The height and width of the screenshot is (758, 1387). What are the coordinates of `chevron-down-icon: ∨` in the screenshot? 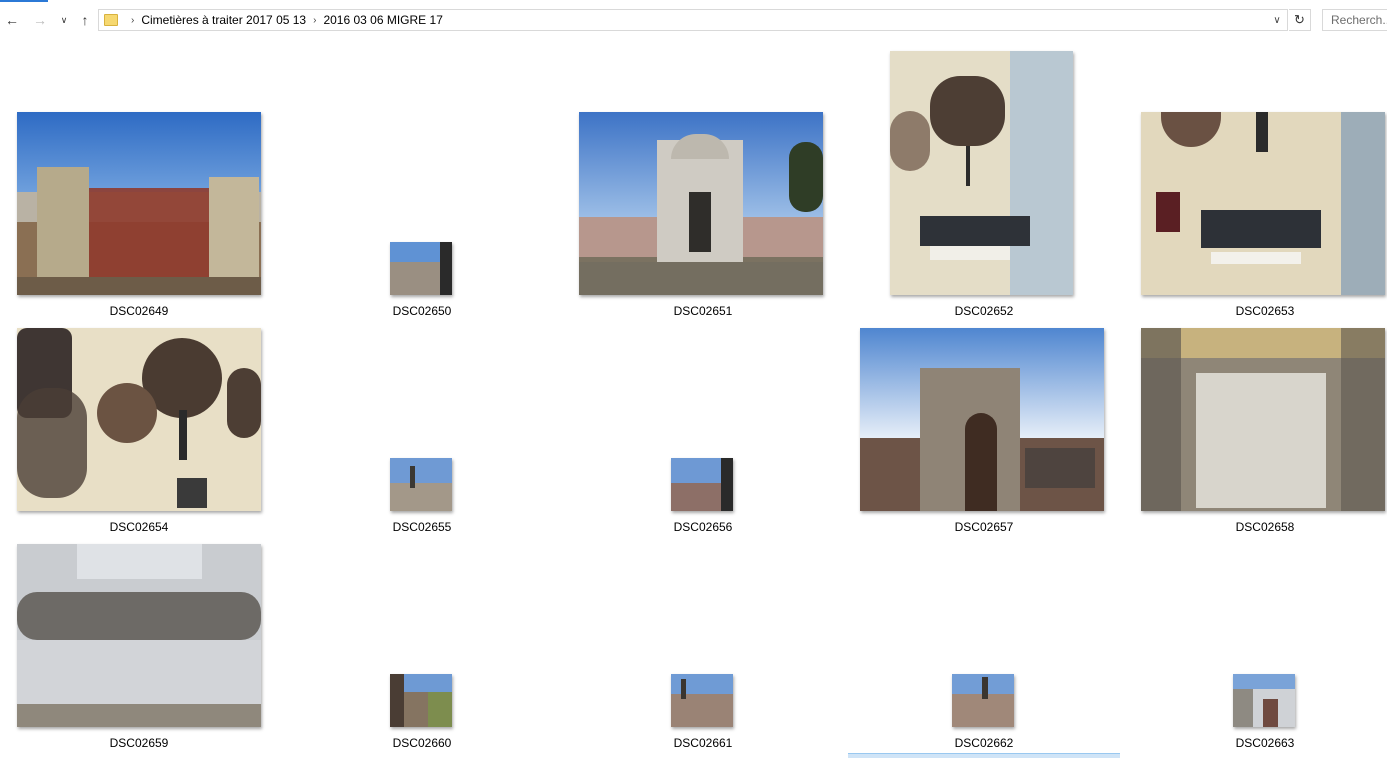 It's located at (64, 19).